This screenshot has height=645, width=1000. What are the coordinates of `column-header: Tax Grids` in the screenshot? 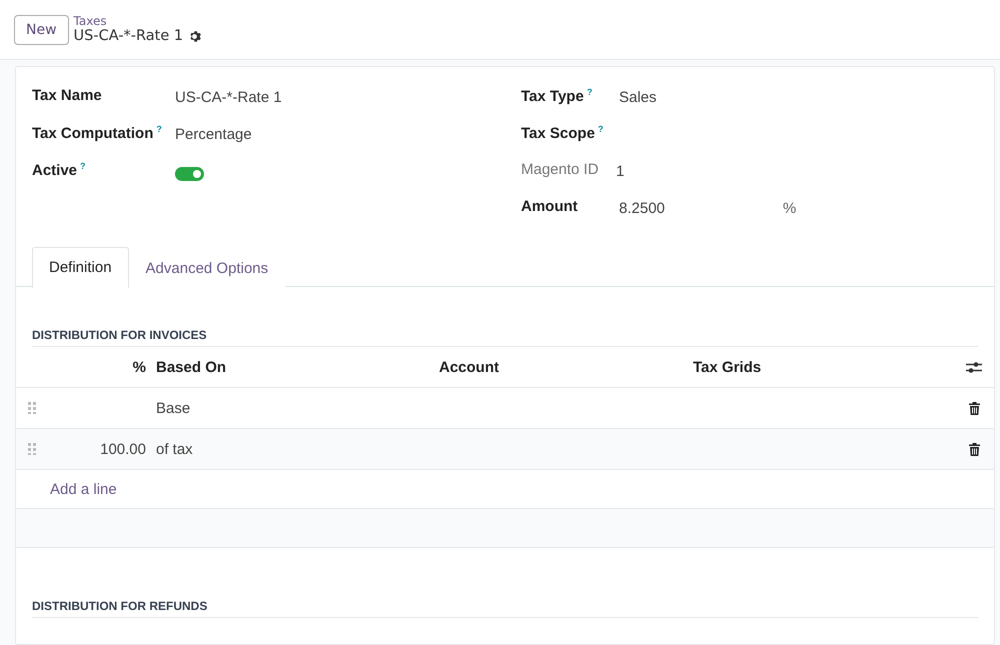 It's located at (727, 367).